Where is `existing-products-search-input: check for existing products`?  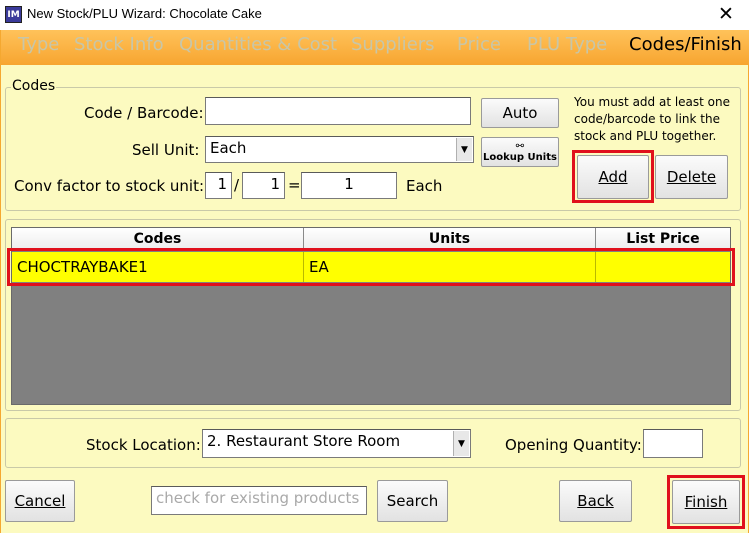 existing-products-search-input: check for existing products is located at coordinates (259, 500).